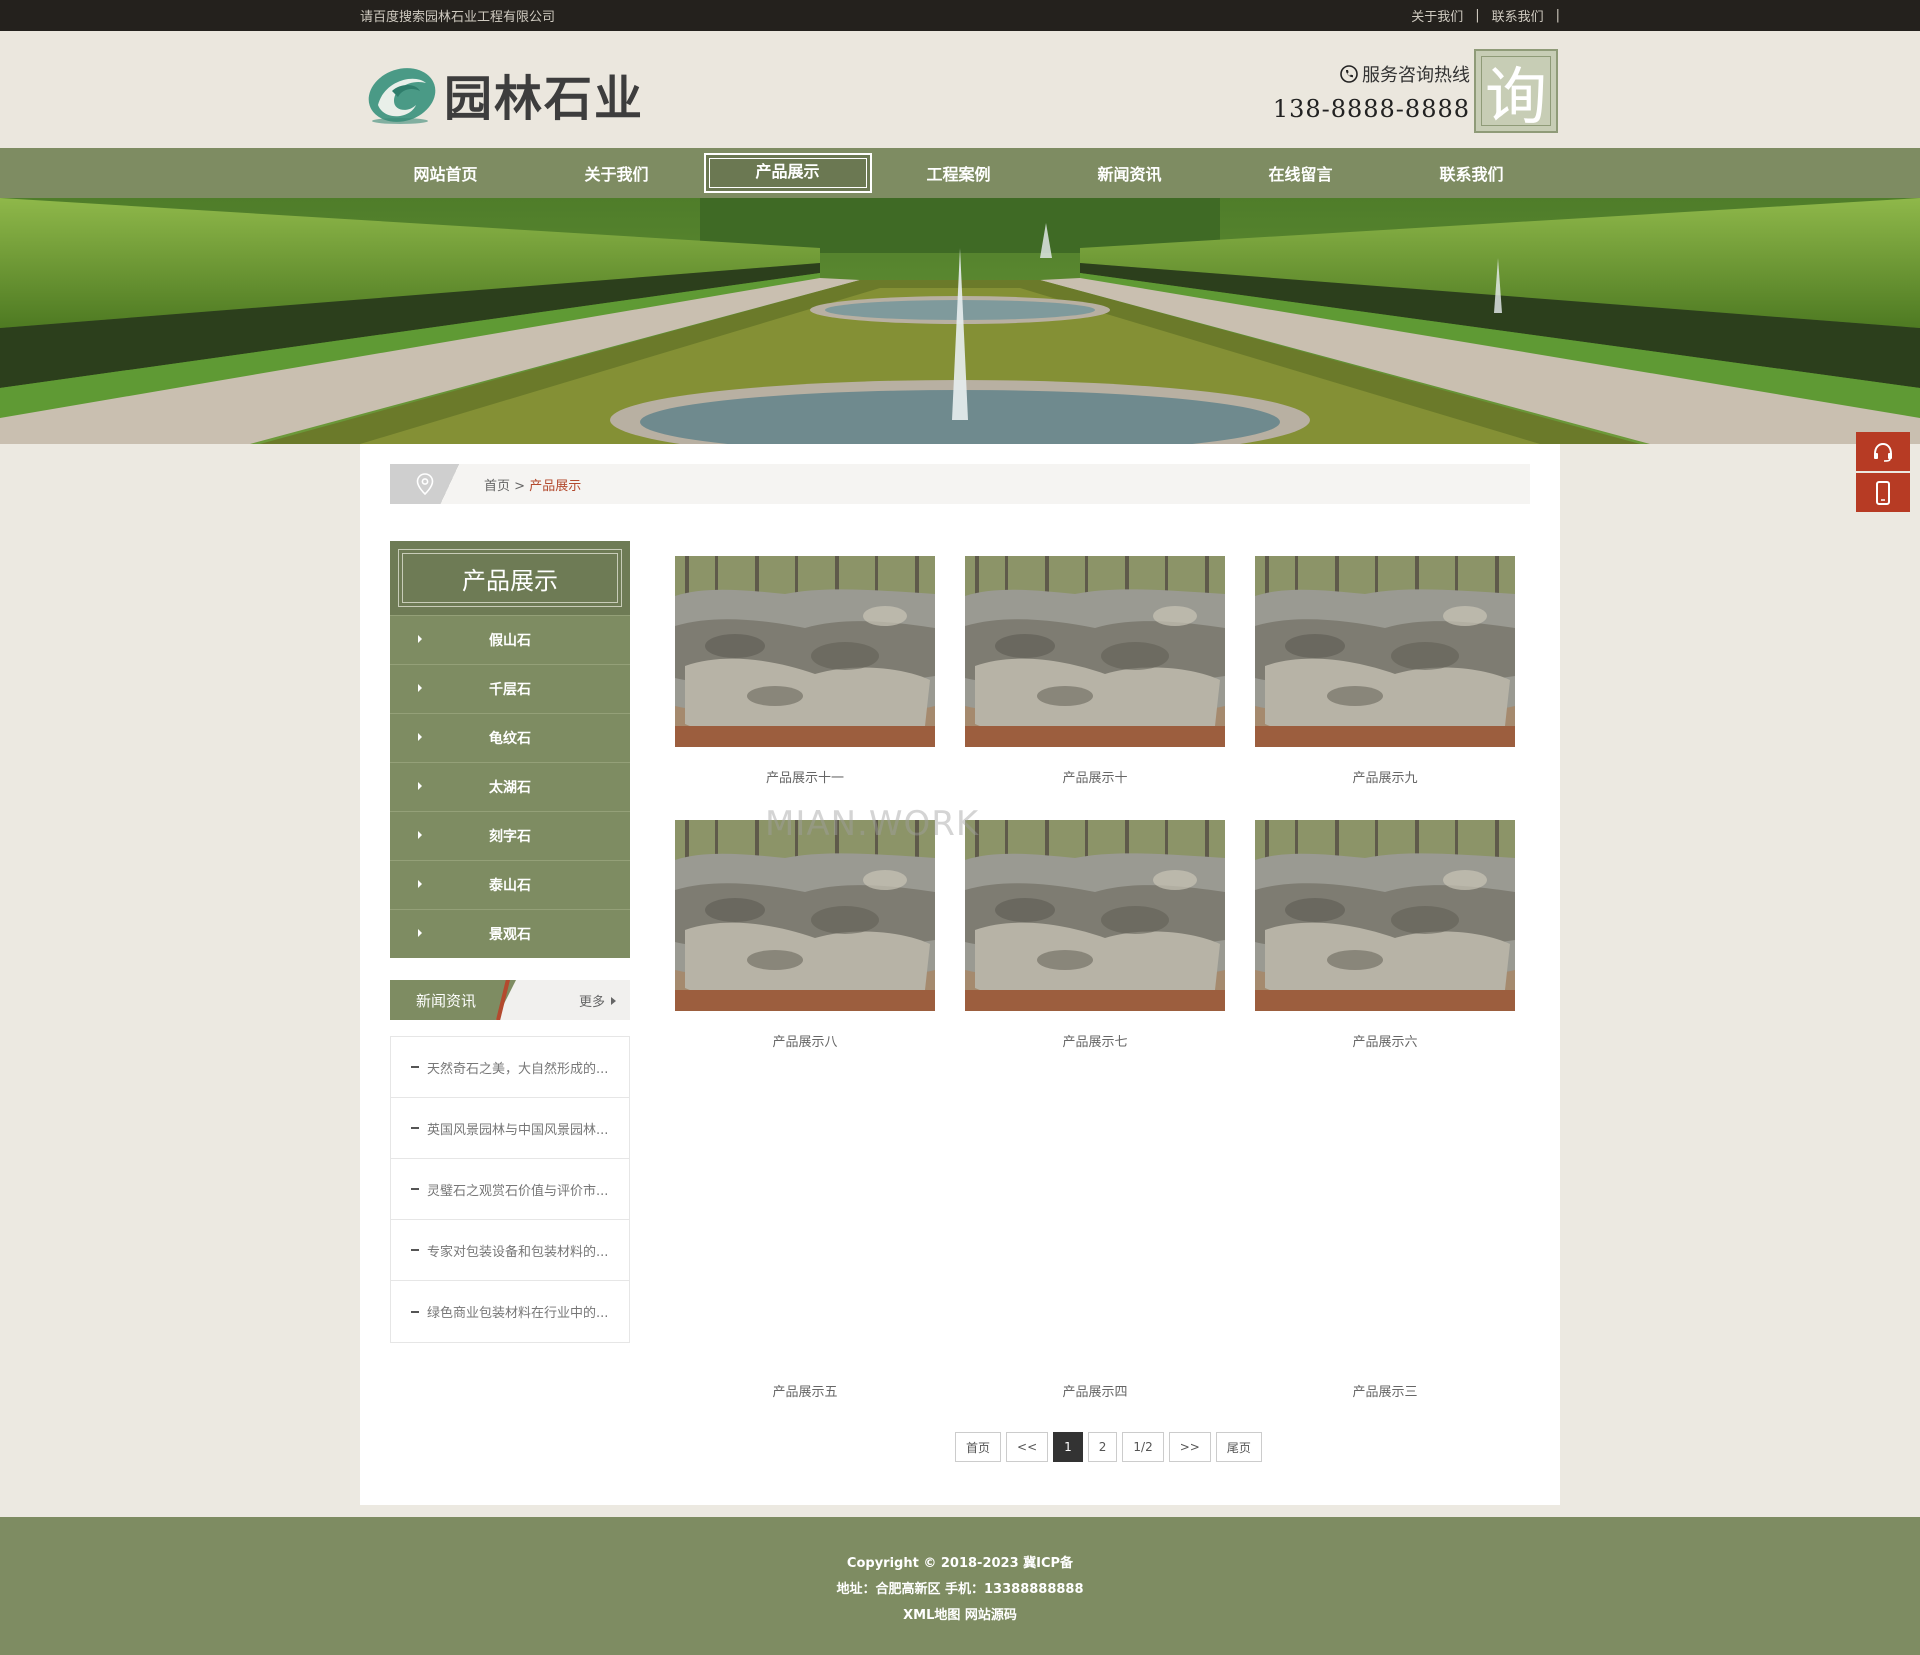 Image resolution: width=1920 pixels, height=1655 pixels. What do you see at coordinates (453, 1000) in the screenshot?
I see `news-title: 新闻资讯` at bounding box center [453, 1000].